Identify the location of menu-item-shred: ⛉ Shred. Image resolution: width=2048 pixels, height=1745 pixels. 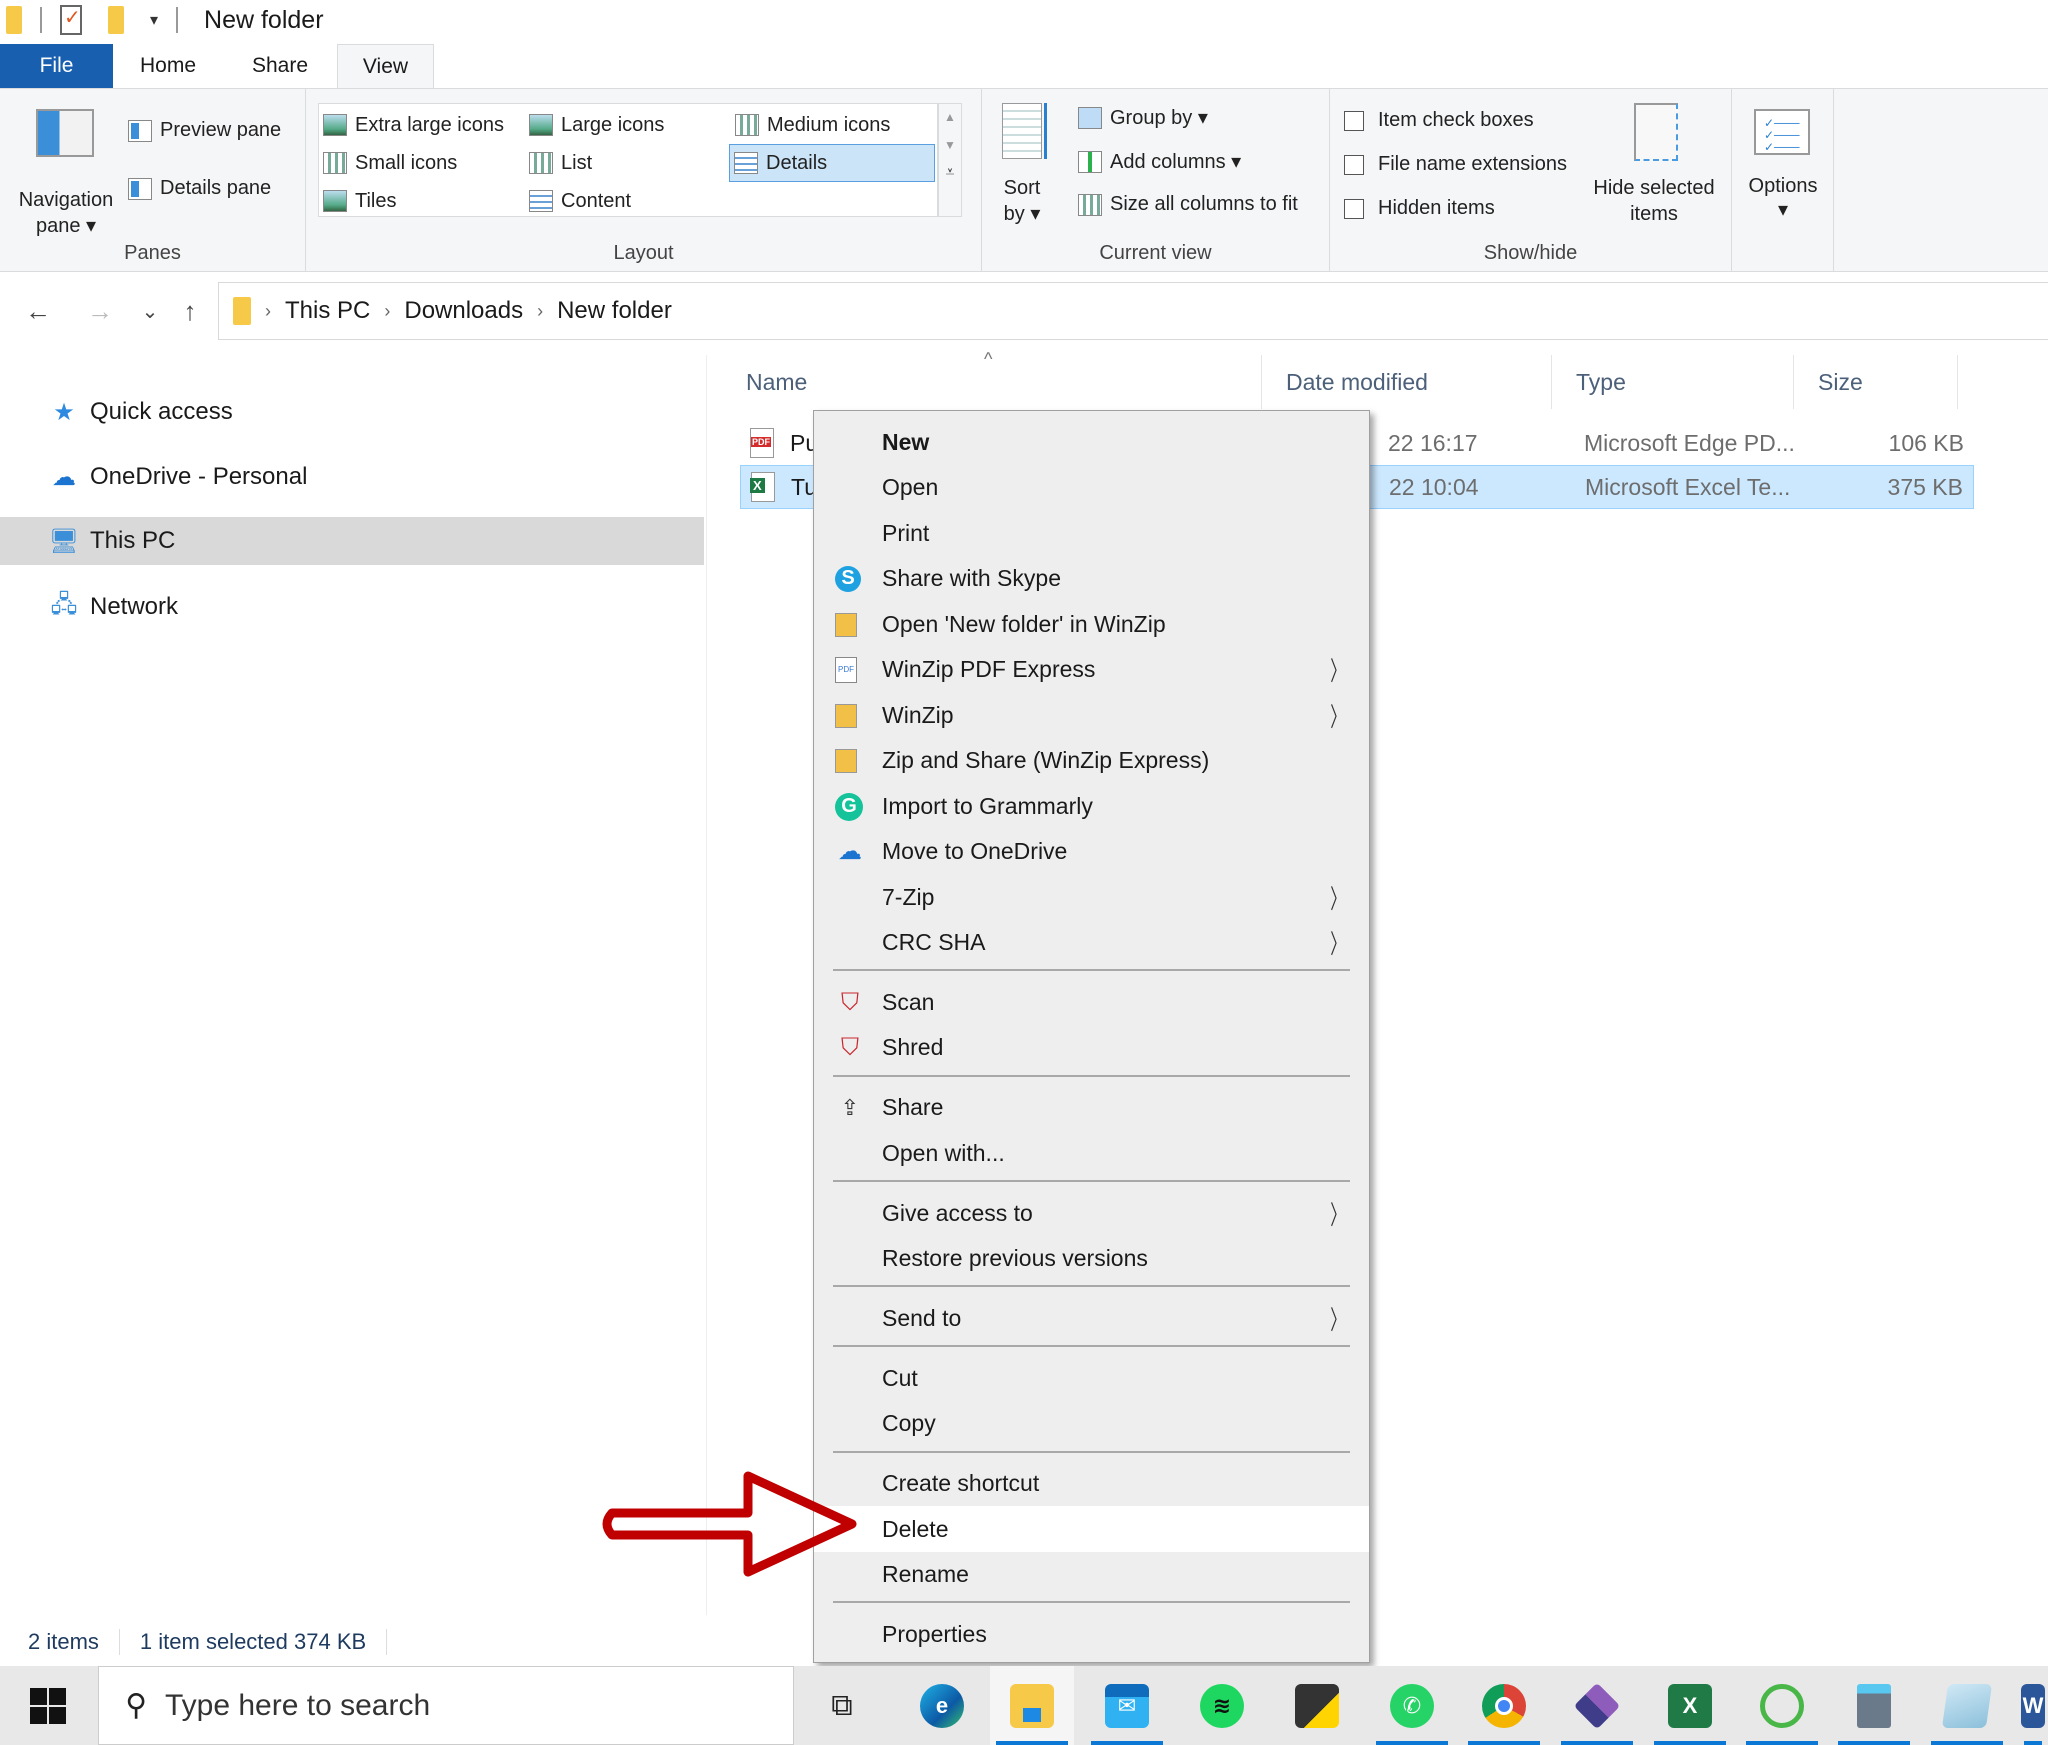
(1091, 1047).